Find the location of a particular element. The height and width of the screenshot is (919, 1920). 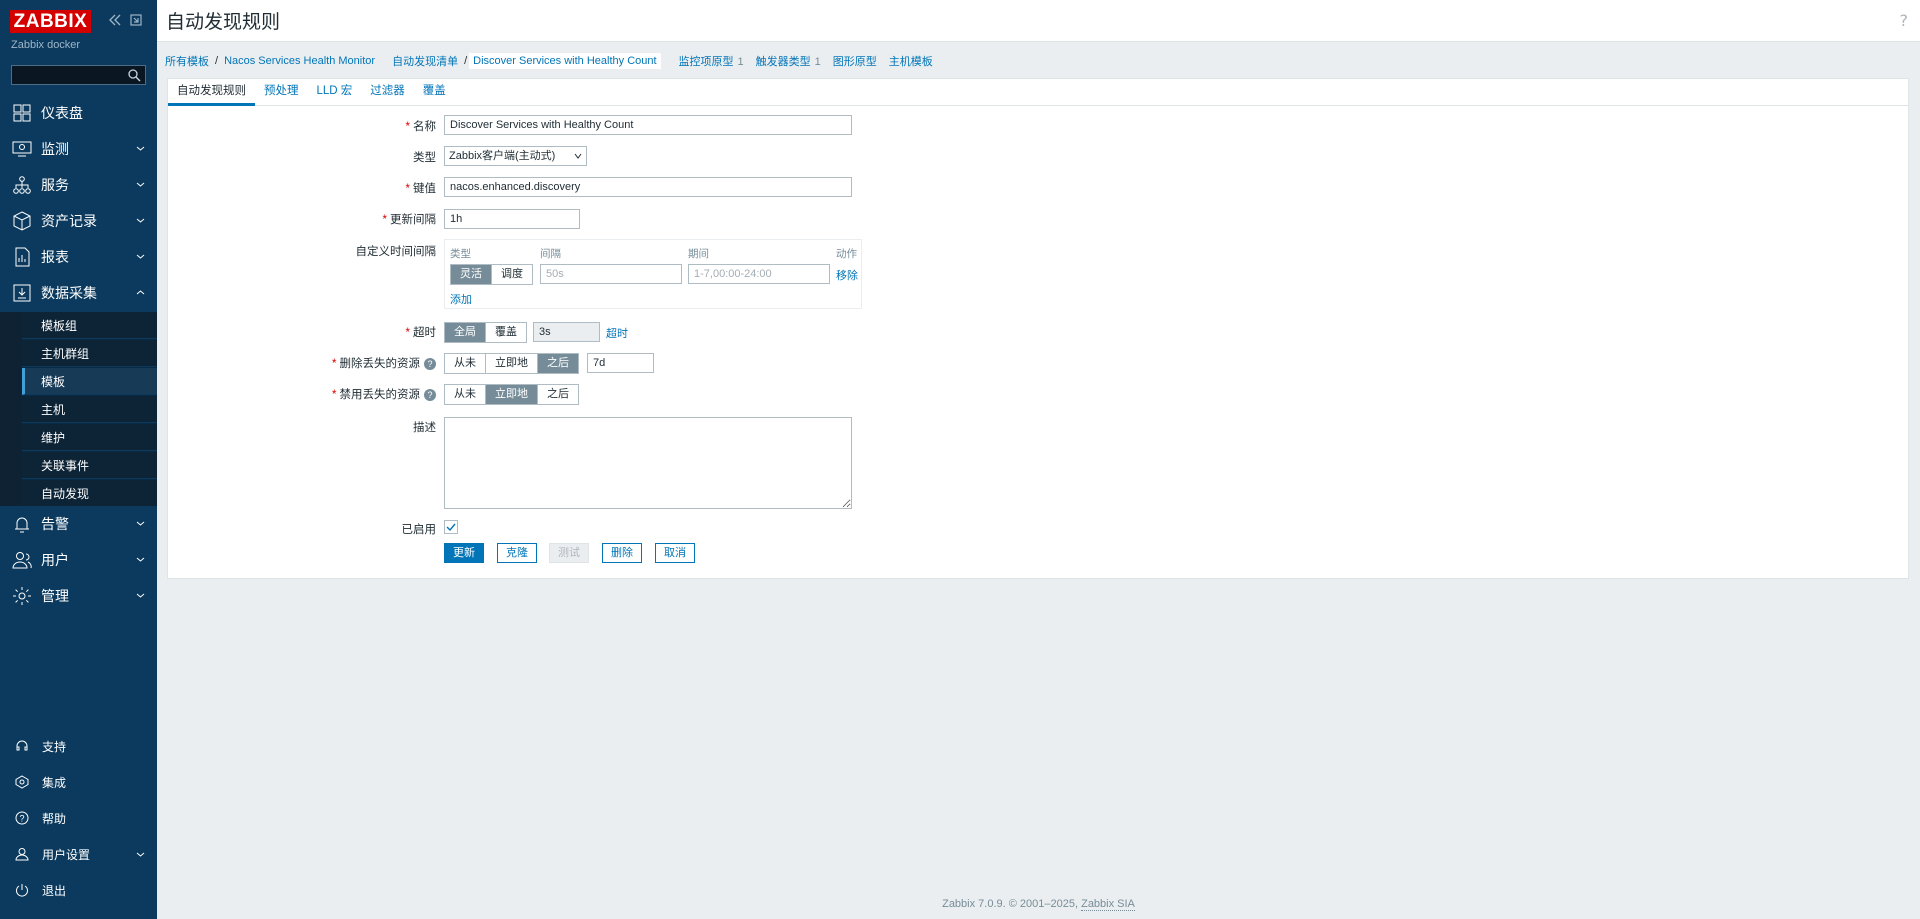

type-select-value: Zabbix客户端(主动式) is located at coordinates (502, 156).